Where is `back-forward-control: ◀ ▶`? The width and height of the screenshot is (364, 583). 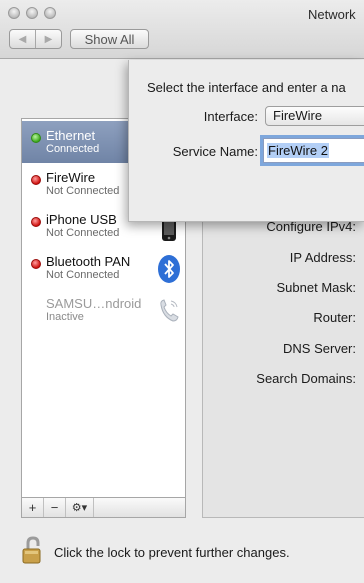 back-forward-control: ◀ ▶ is located at coordinates (35, 39).